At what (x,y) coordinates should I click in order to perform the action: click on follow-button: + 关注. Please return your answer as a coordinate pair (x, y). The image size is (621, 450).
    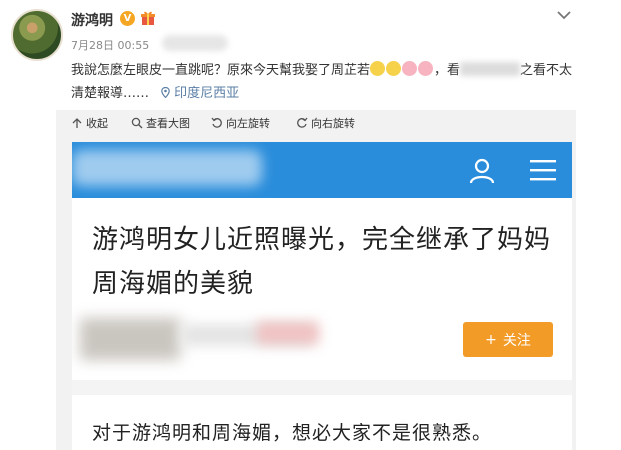
    Looking at the image, I should click on (508, 339).